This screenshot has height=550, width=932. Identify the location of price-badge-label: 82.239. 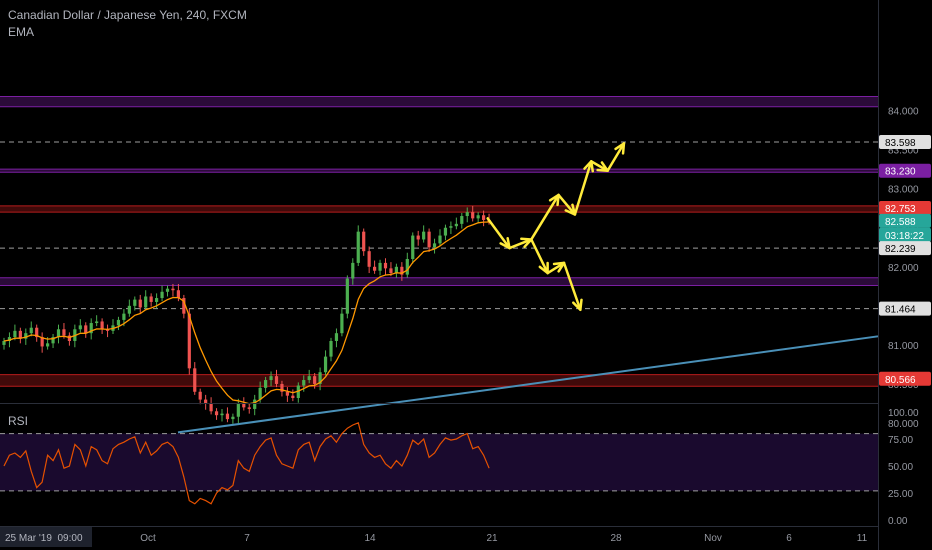
(900, 249).